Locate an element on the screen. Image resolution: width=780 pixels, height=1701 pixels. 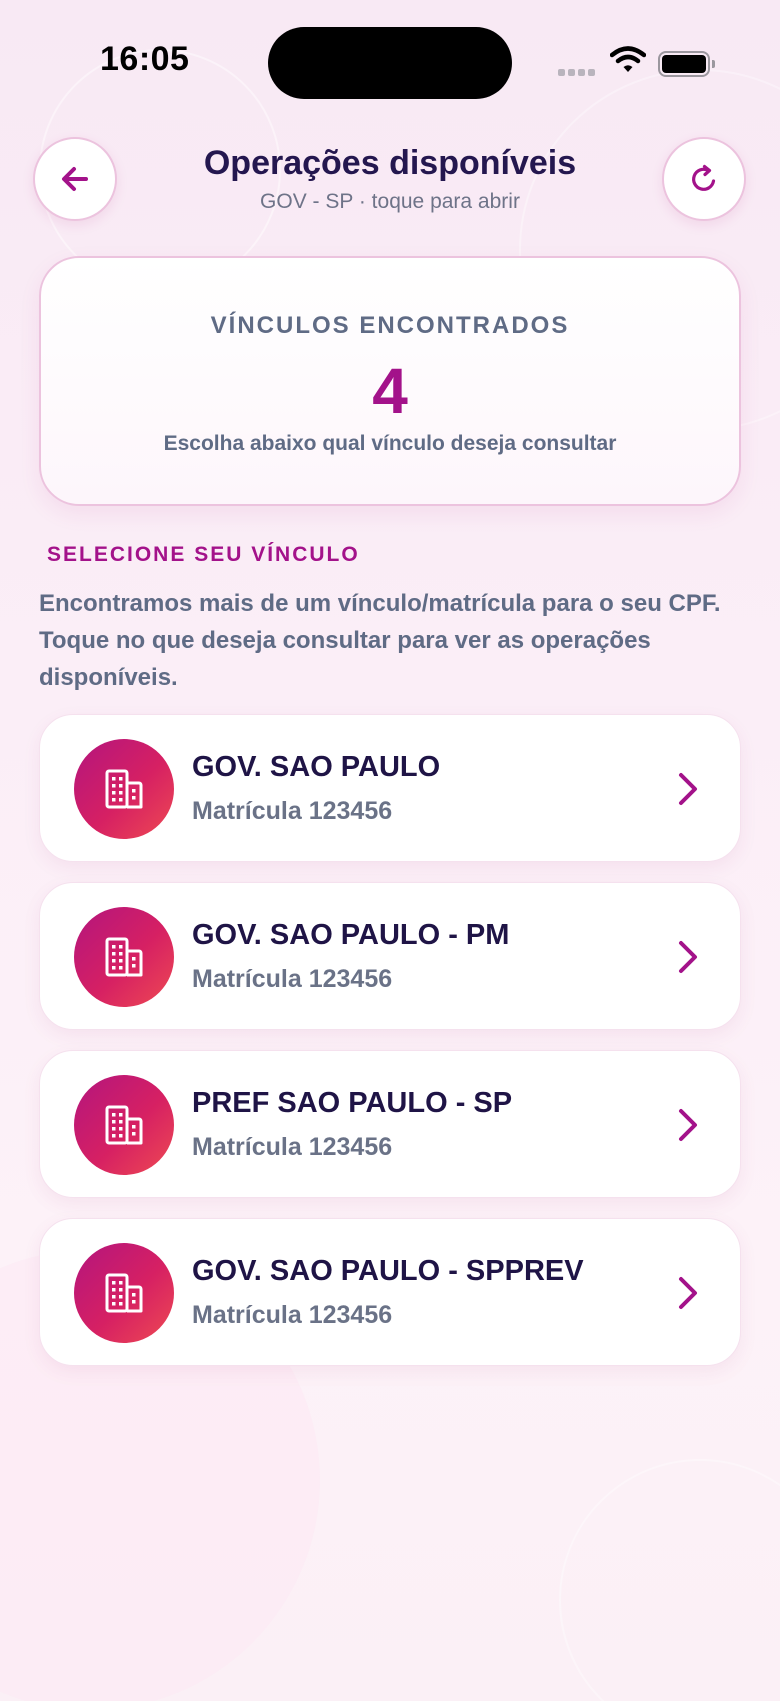
summary-label: VÍNCULOS ENCONTRADOS is located at coordinates (390, 325).